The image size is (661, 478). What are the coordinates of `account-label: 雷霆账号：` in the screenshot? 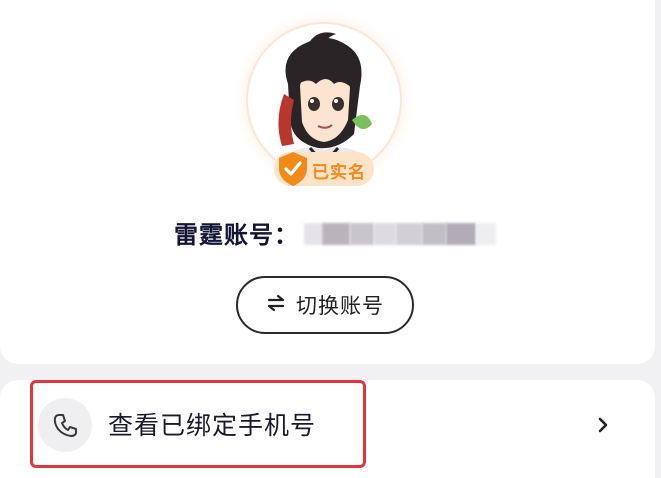 It's located at (236, 234).